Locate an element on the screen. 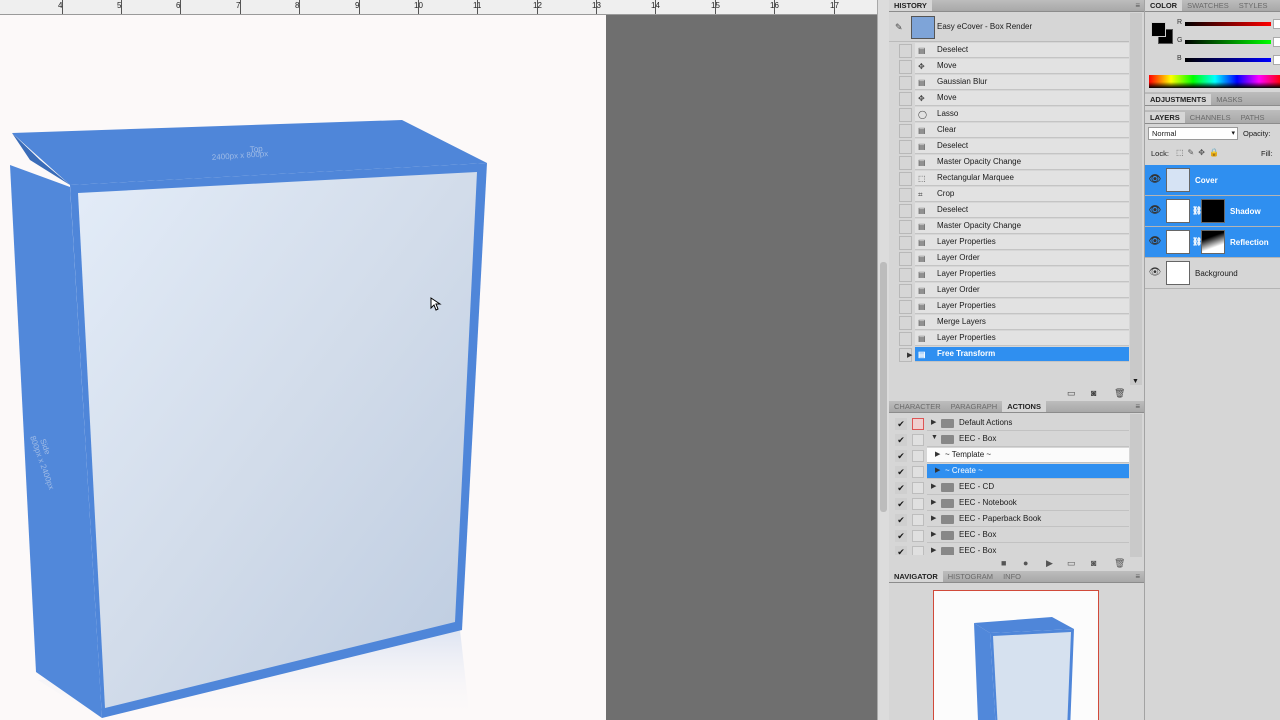 Image resolution: width=1280 pixels, height=720 pixels. stop-icon: ■ is located at coordinates (1003, 563).